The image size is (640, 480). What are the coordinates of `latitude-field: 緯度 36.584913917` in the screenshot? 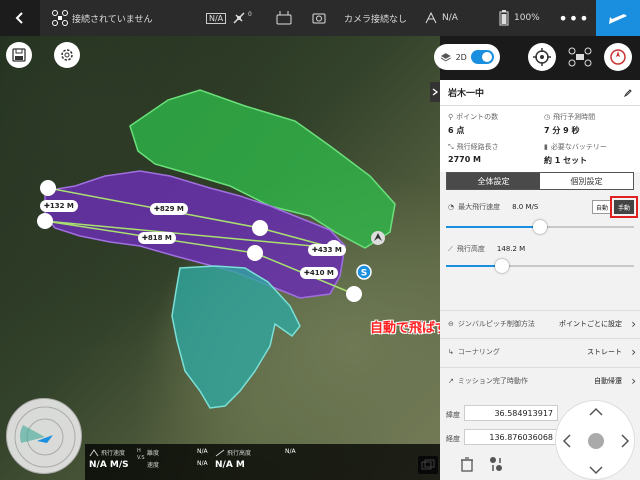 It's located at (501, 414).